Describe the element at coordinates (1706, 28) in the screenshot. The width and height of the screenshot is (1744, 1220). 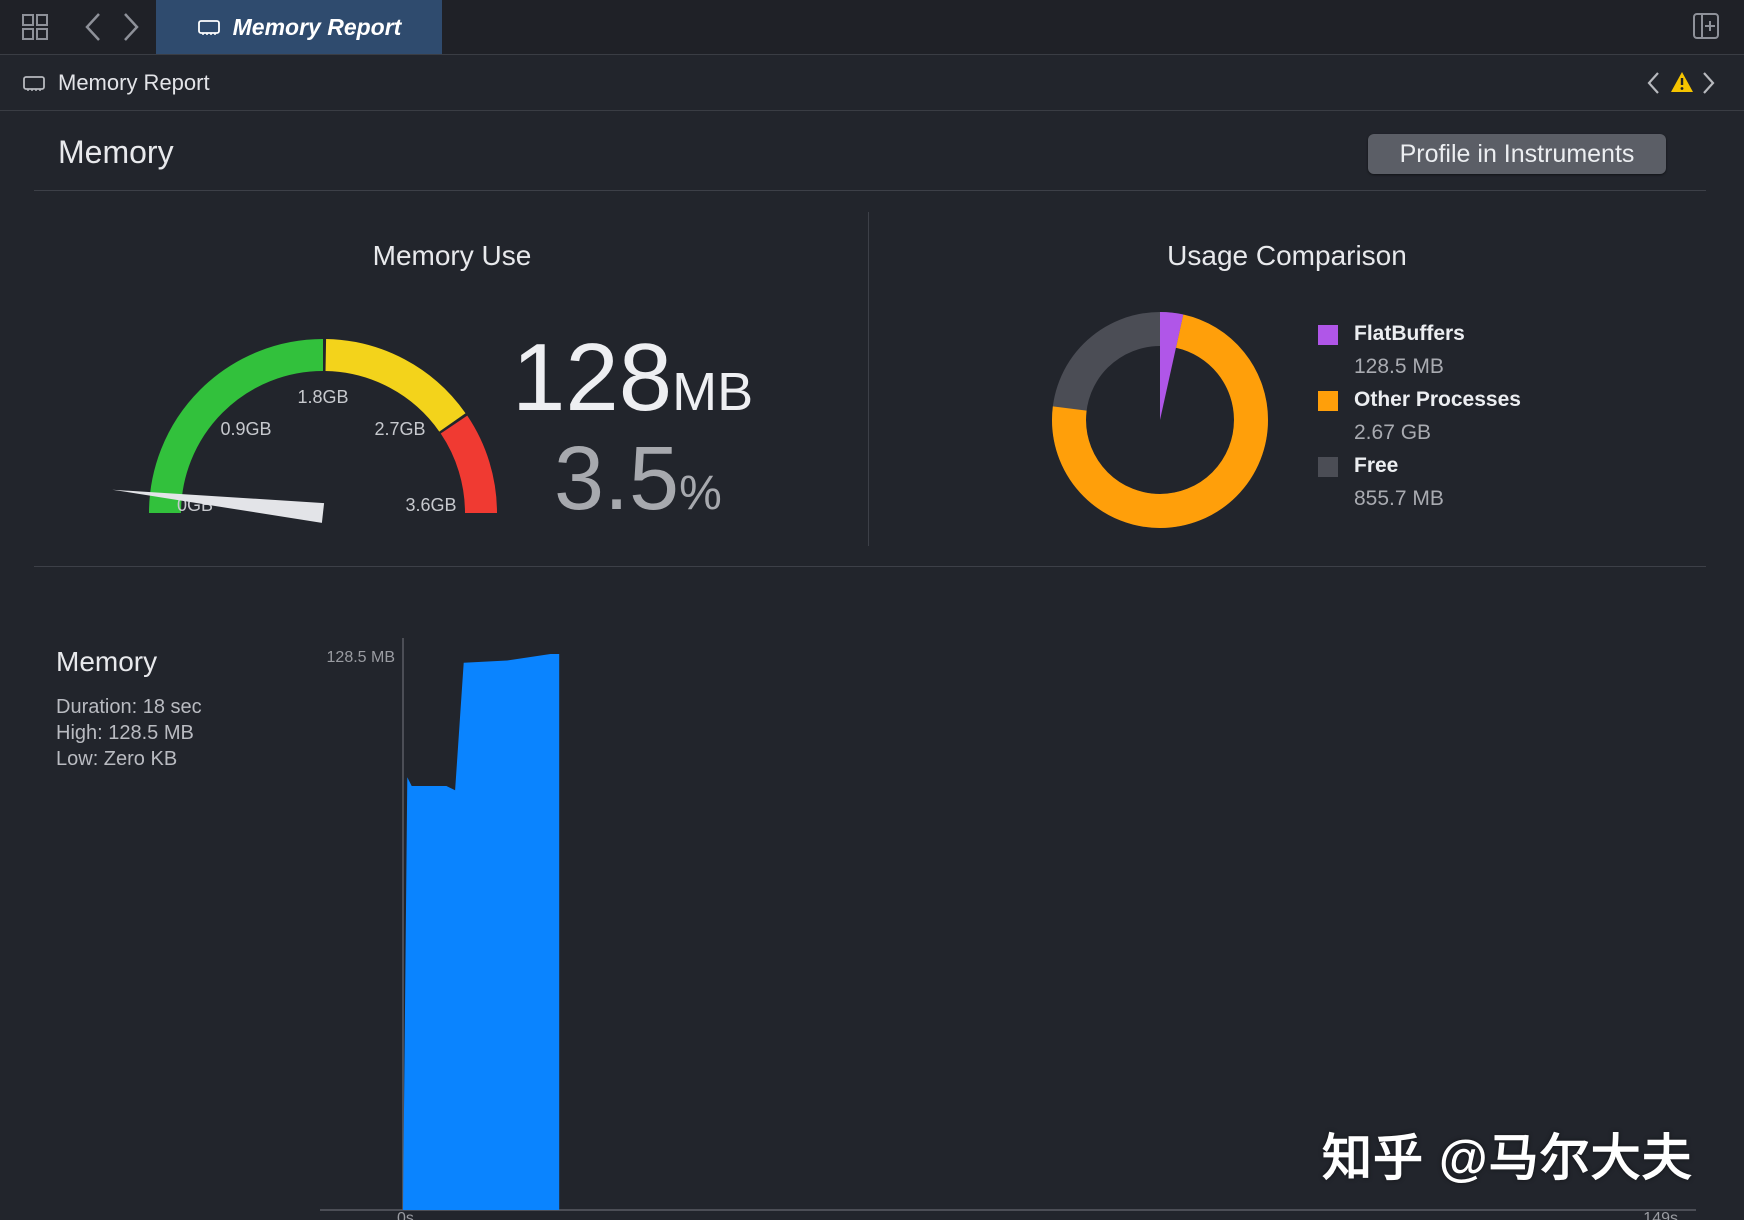
I see `add-editor-icon` at that location.